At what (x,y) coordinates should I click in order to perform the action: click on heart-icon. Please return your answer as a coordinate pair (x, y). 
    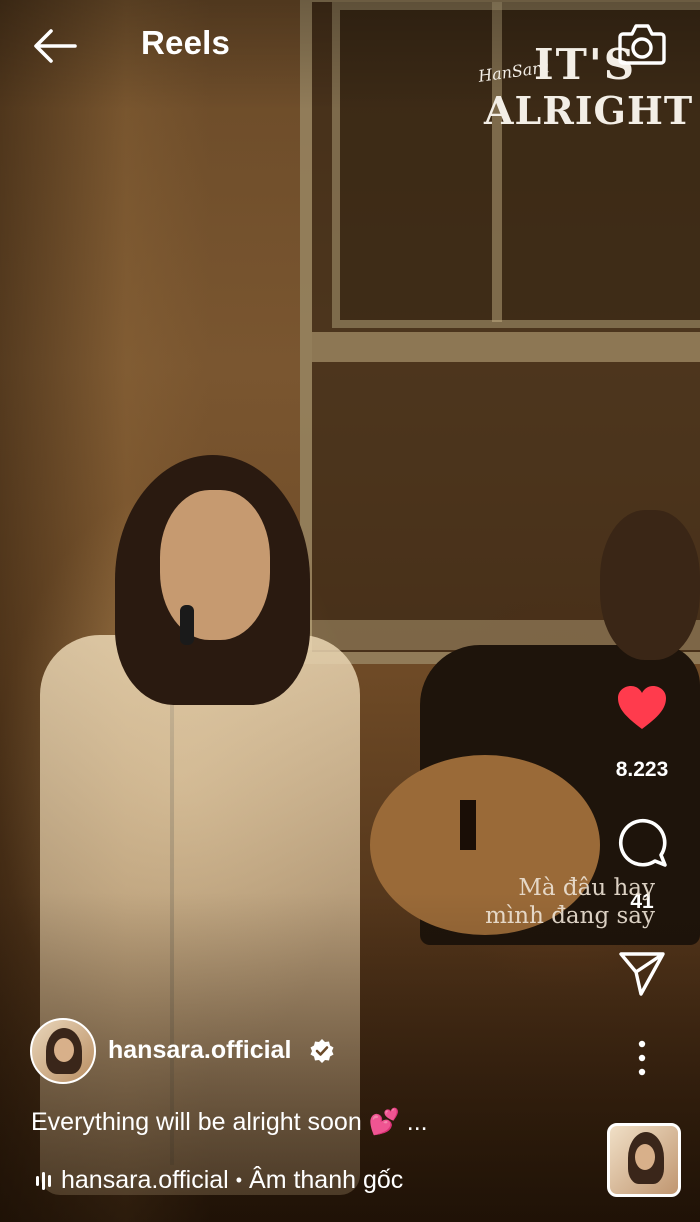
    Looking at the image, I should click on (642, 707).